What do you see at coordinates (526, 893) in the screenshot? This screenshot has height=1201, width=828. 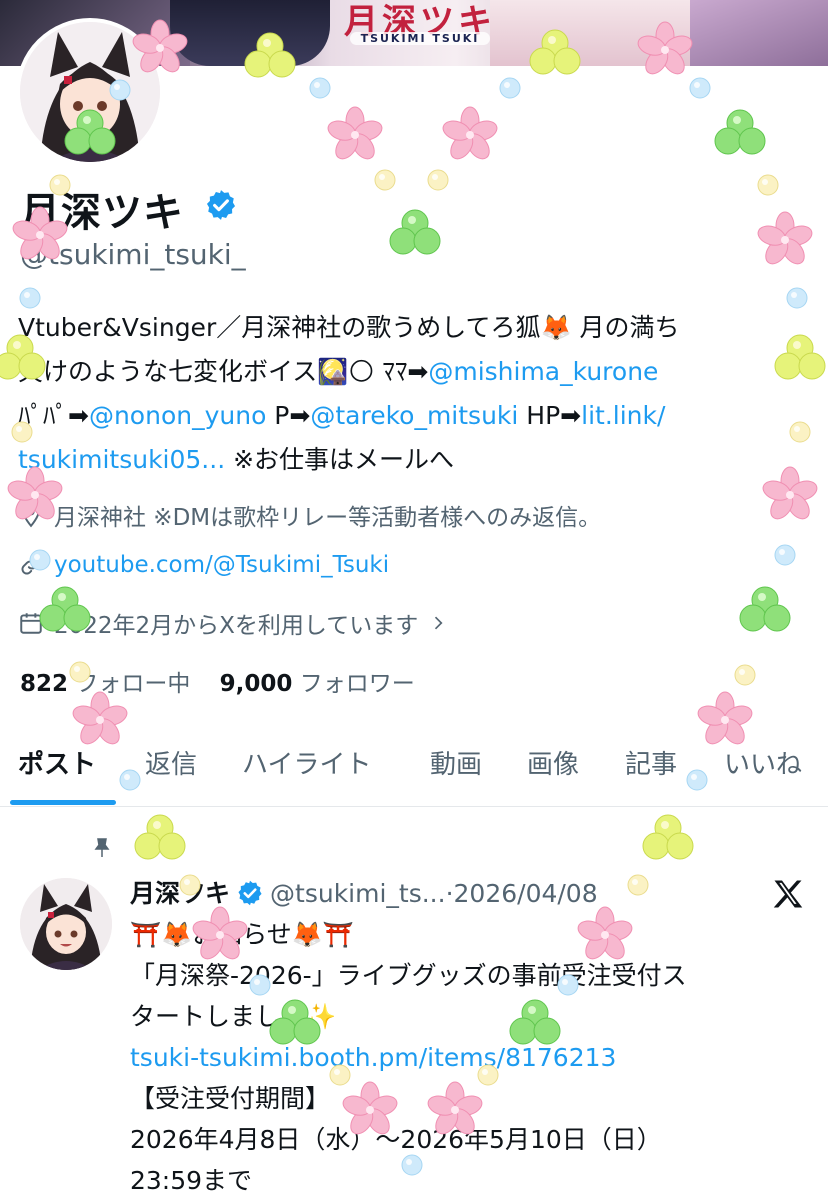 I see `post-date: 2026/04/08` at bounding box center [526, 893].